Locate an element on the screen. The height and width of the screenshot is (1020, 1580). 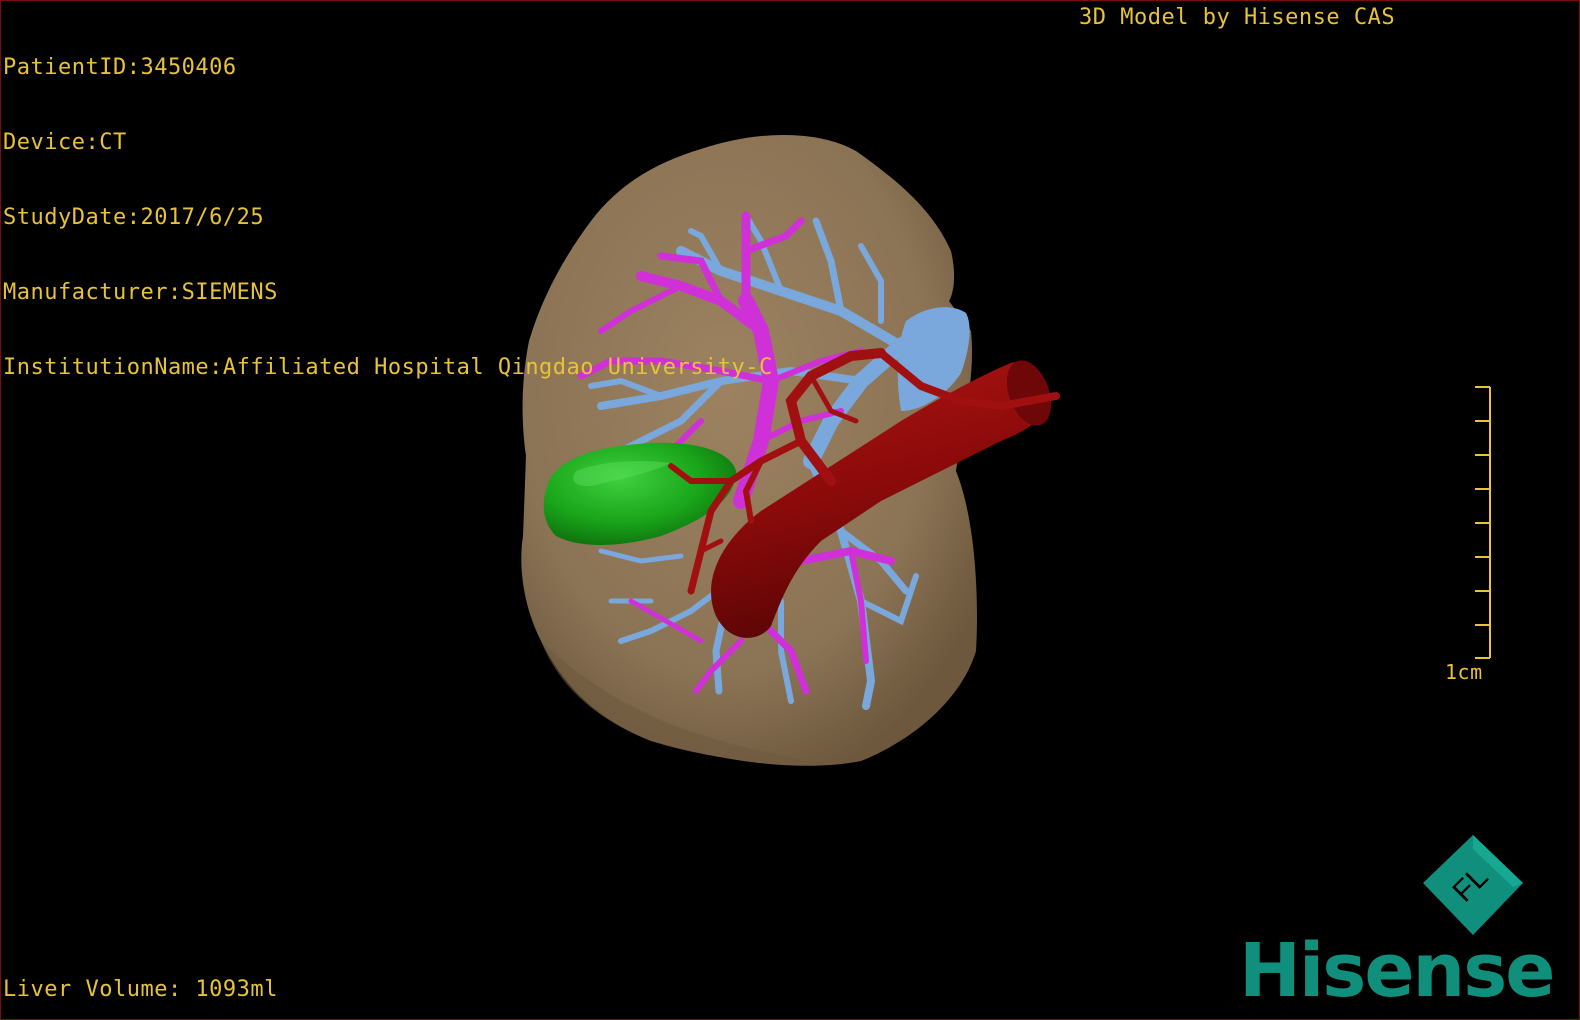
scale-unit-label: 1cm is located at coordinates (1464, 672).